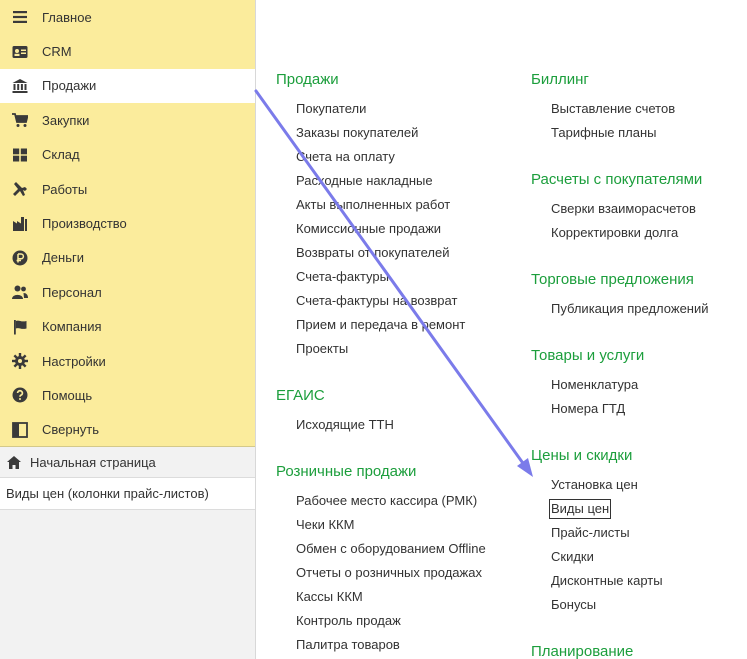 This screenshot has width=747, height=659. Describe the element at coordinates (127, 86) in the screenshot. I see `sidebar-item-3: Продажи` at that location.